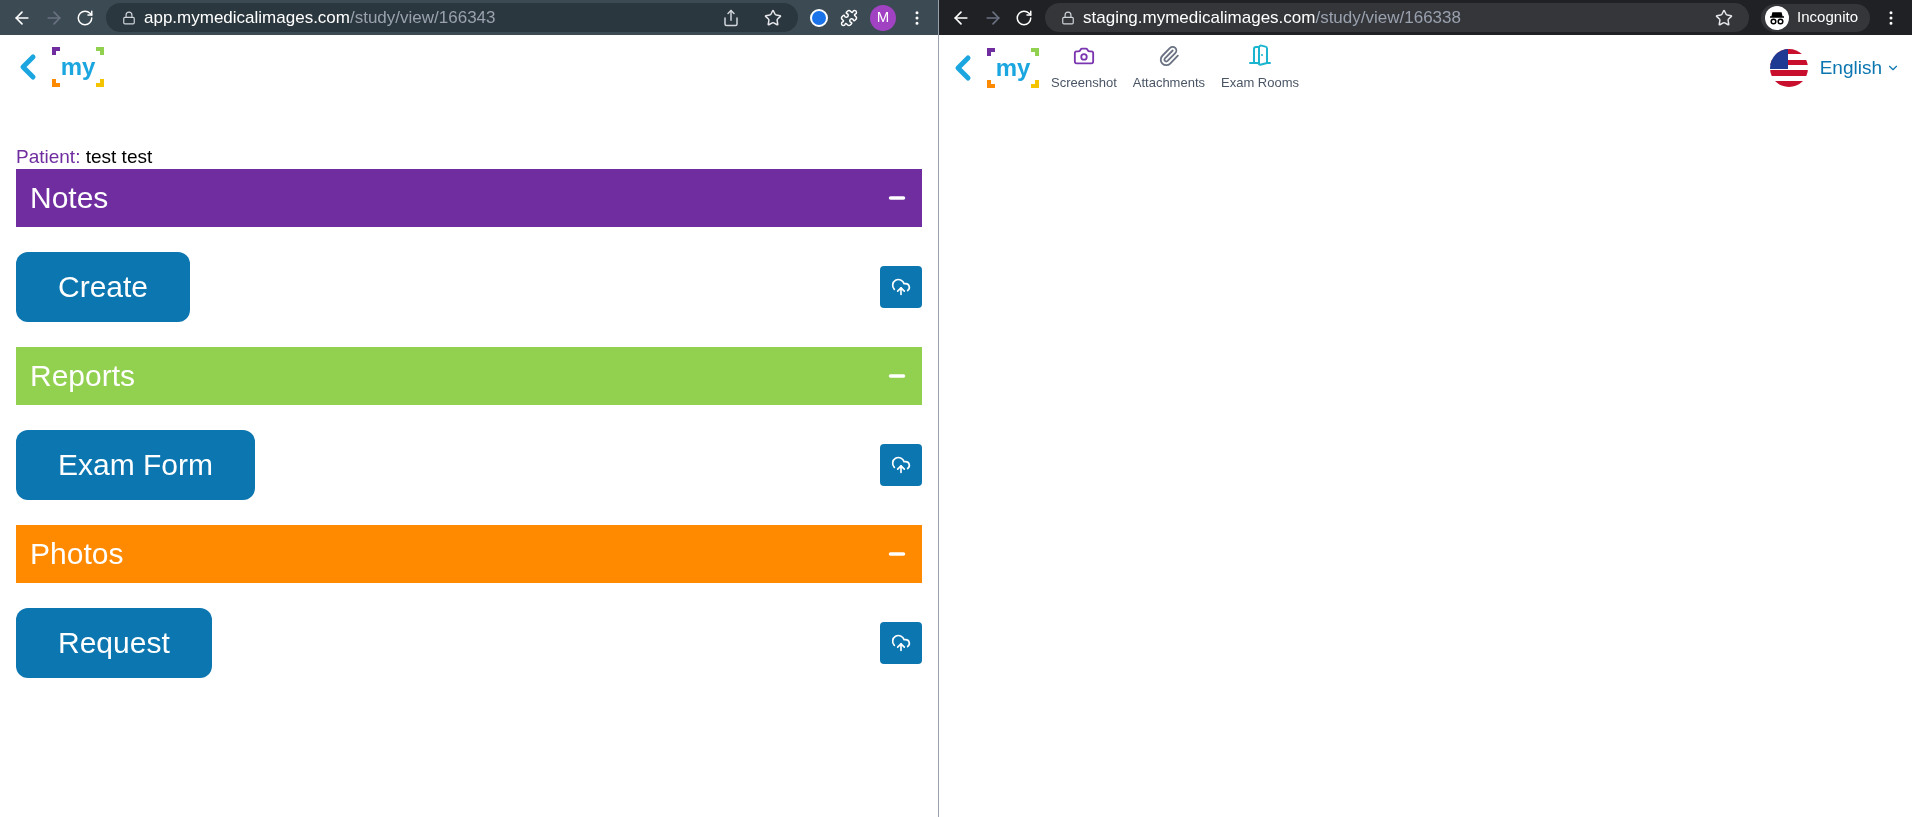 This screenshot has width=1912, height=817. Describe the element at coordinates (119, 156) in the screenshot. I see `patient-name: test test` at that location.